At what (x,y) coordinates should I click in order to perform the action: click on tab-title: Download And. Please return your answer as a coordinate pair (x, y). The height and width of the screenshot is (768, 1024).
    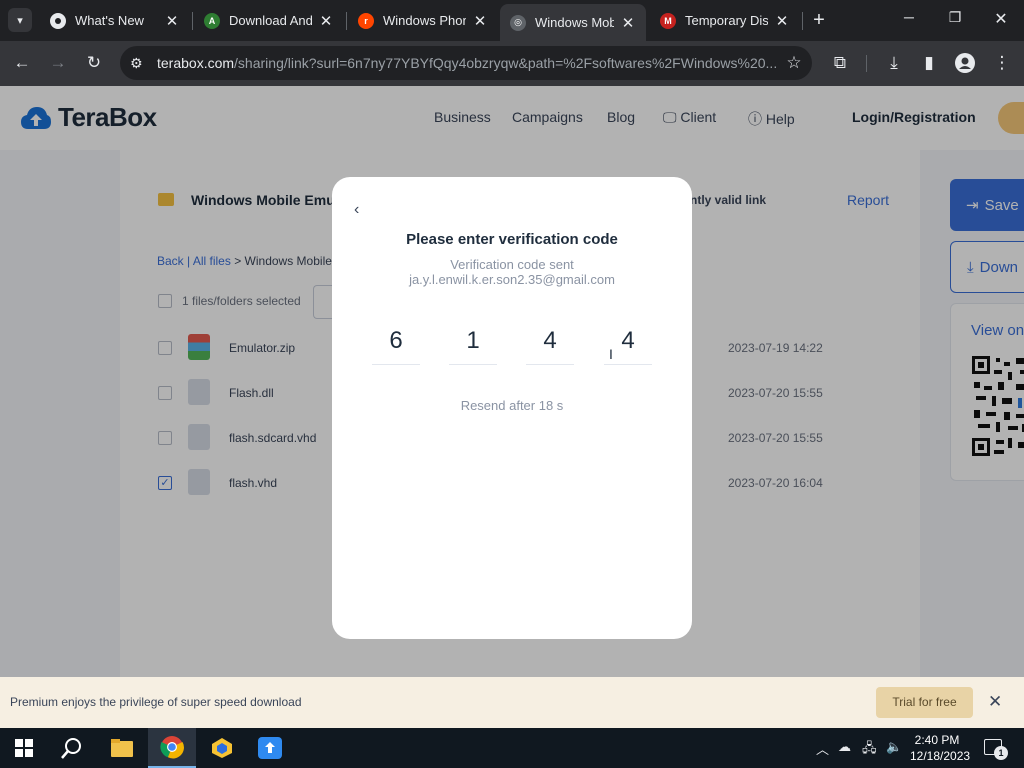
    Looking at the image, I should click on (270, 20).